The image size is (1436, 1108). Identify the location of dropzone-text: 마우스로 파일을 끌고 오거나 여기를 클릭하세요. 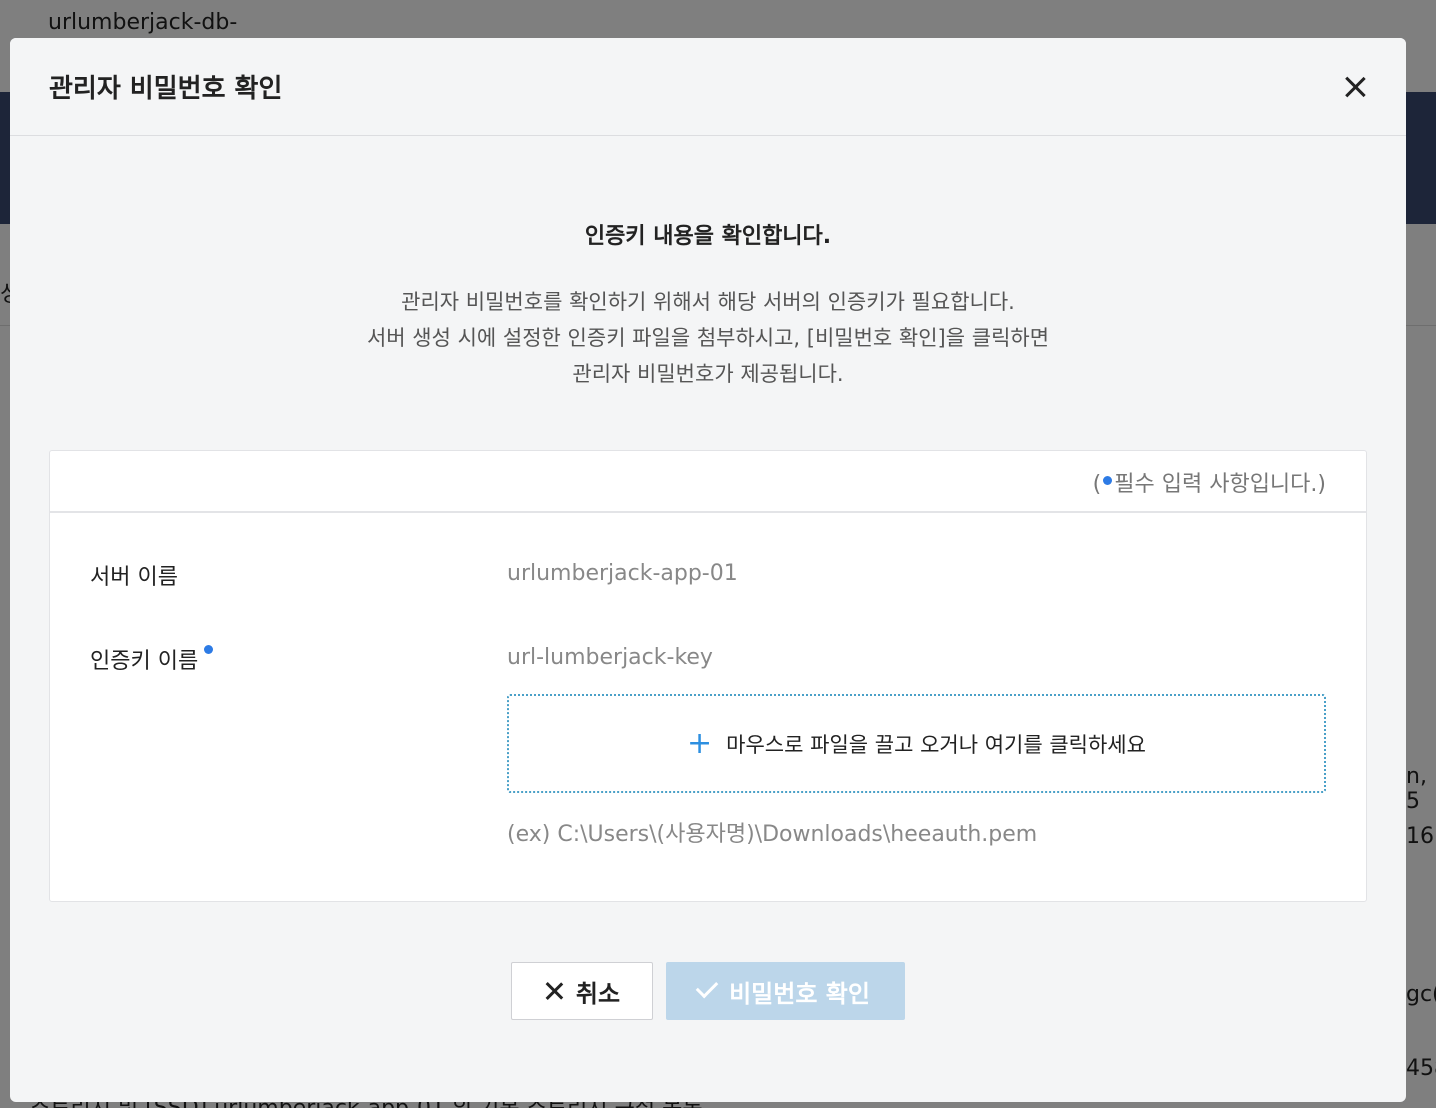
(936, 744).